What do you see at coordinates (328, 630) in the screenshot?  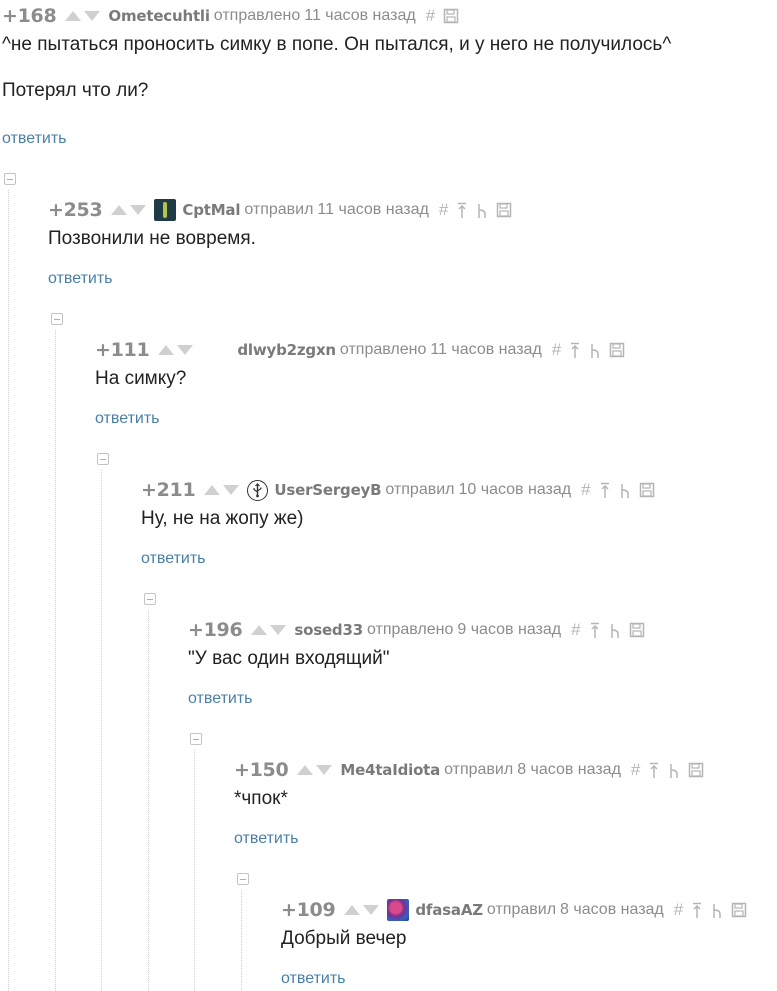 I see `comment-author: sosed33` at bounding box center [328, 630].